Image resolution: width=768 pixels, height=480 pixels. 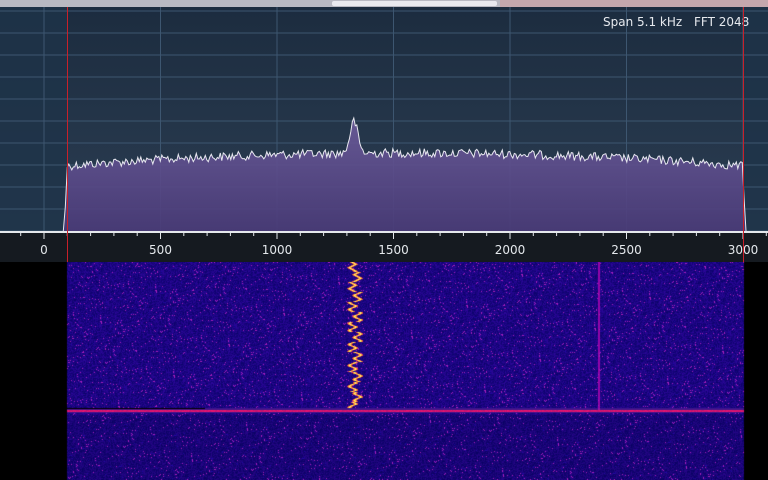 What do you see at coordinates (743, 134) in the screenshot?
I see `passband-high-edge-marker` at bounding box center [743, 134].